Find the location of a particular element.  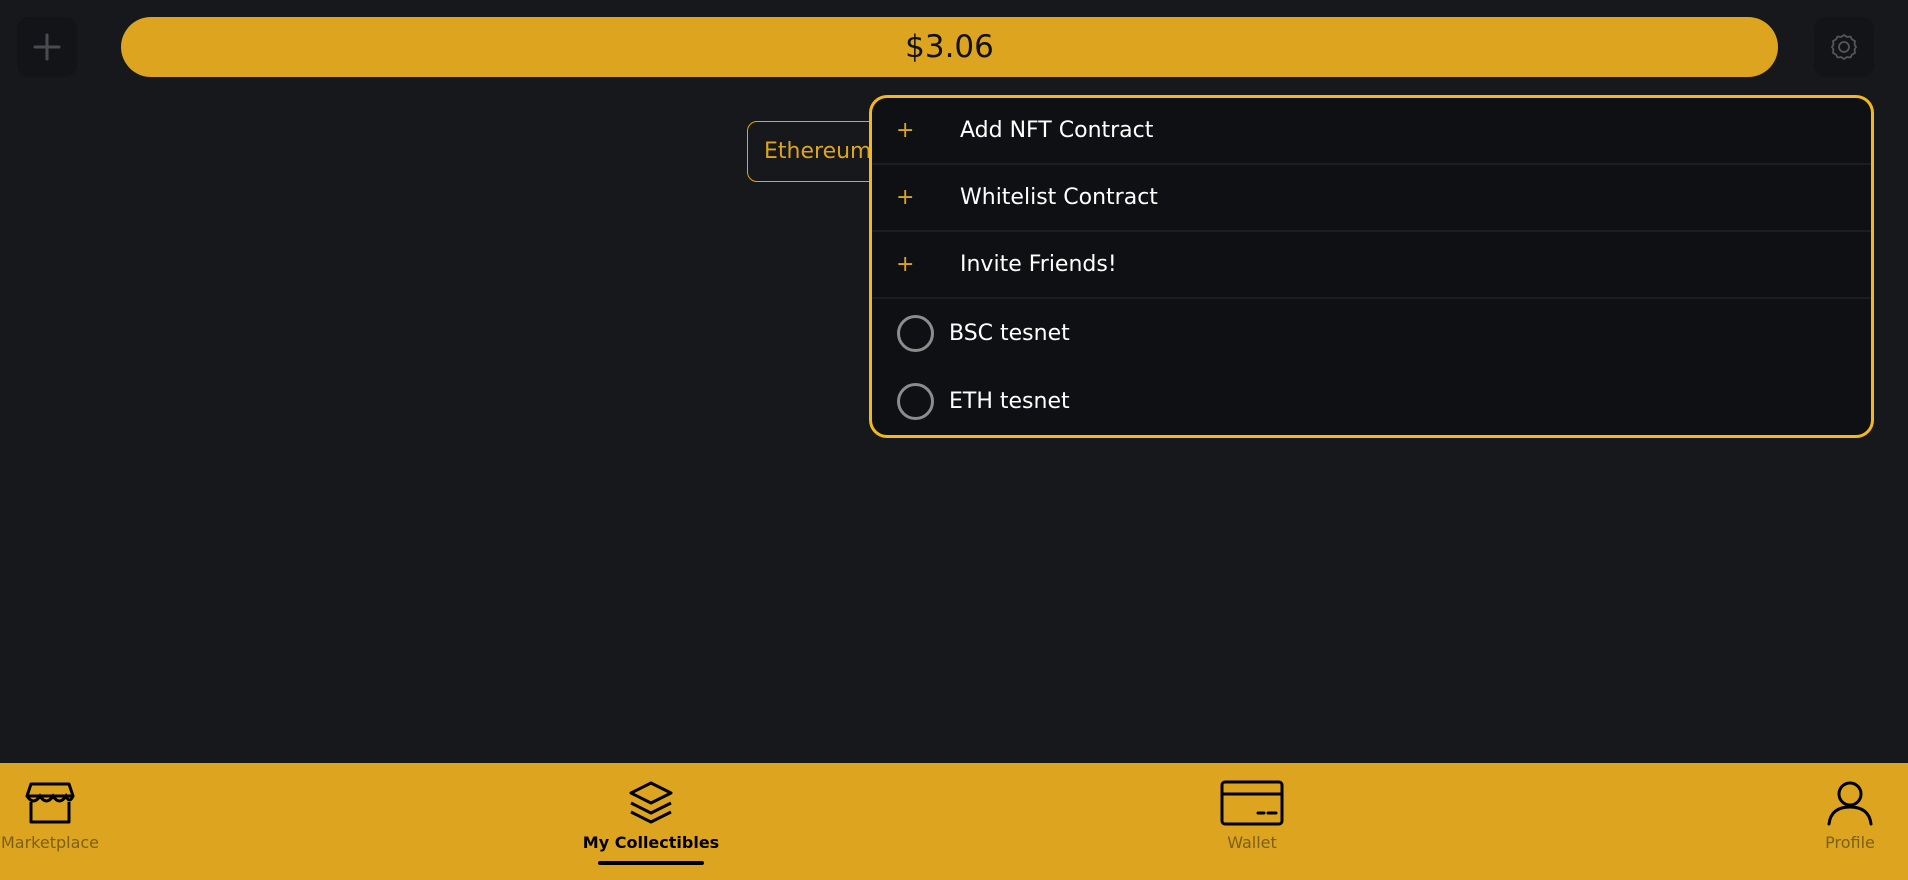

balance-bar: $3.06 is located at coordinates (949, 47).